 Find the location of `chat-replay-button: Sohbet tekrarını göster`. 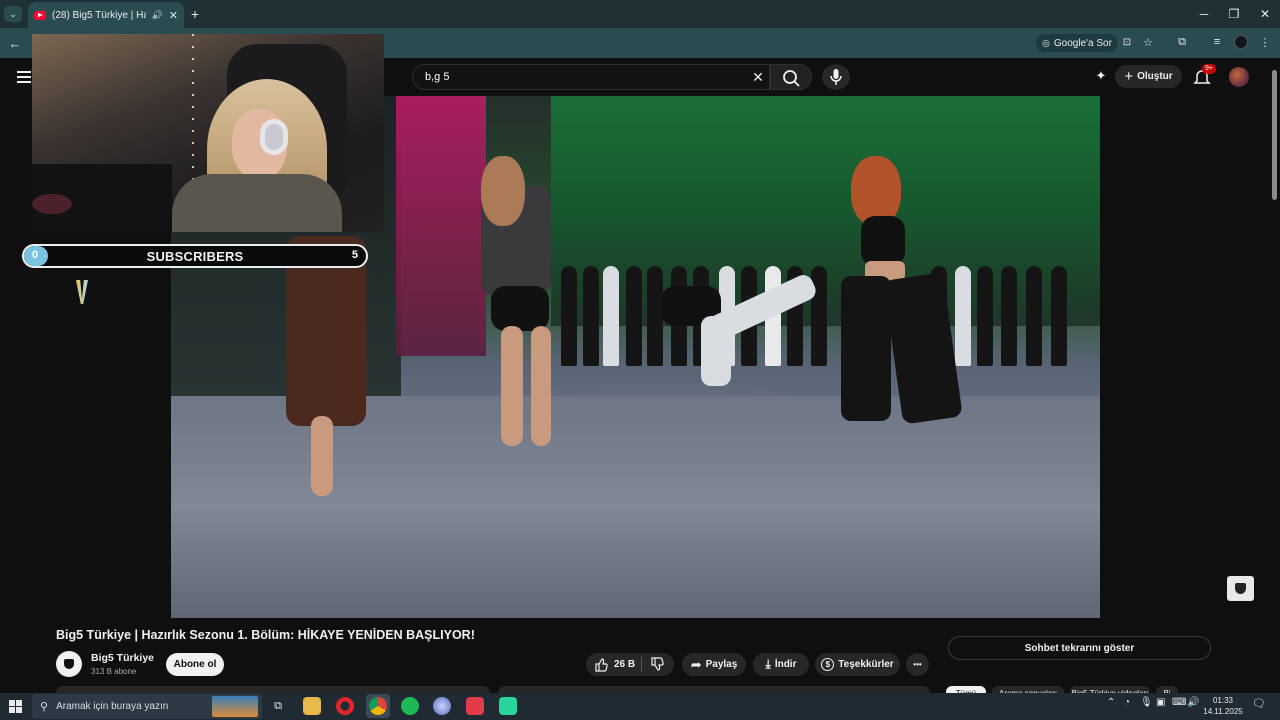

chat-replay-button: Sohbet tekrarını göster is located at coordinates (1079, 648).